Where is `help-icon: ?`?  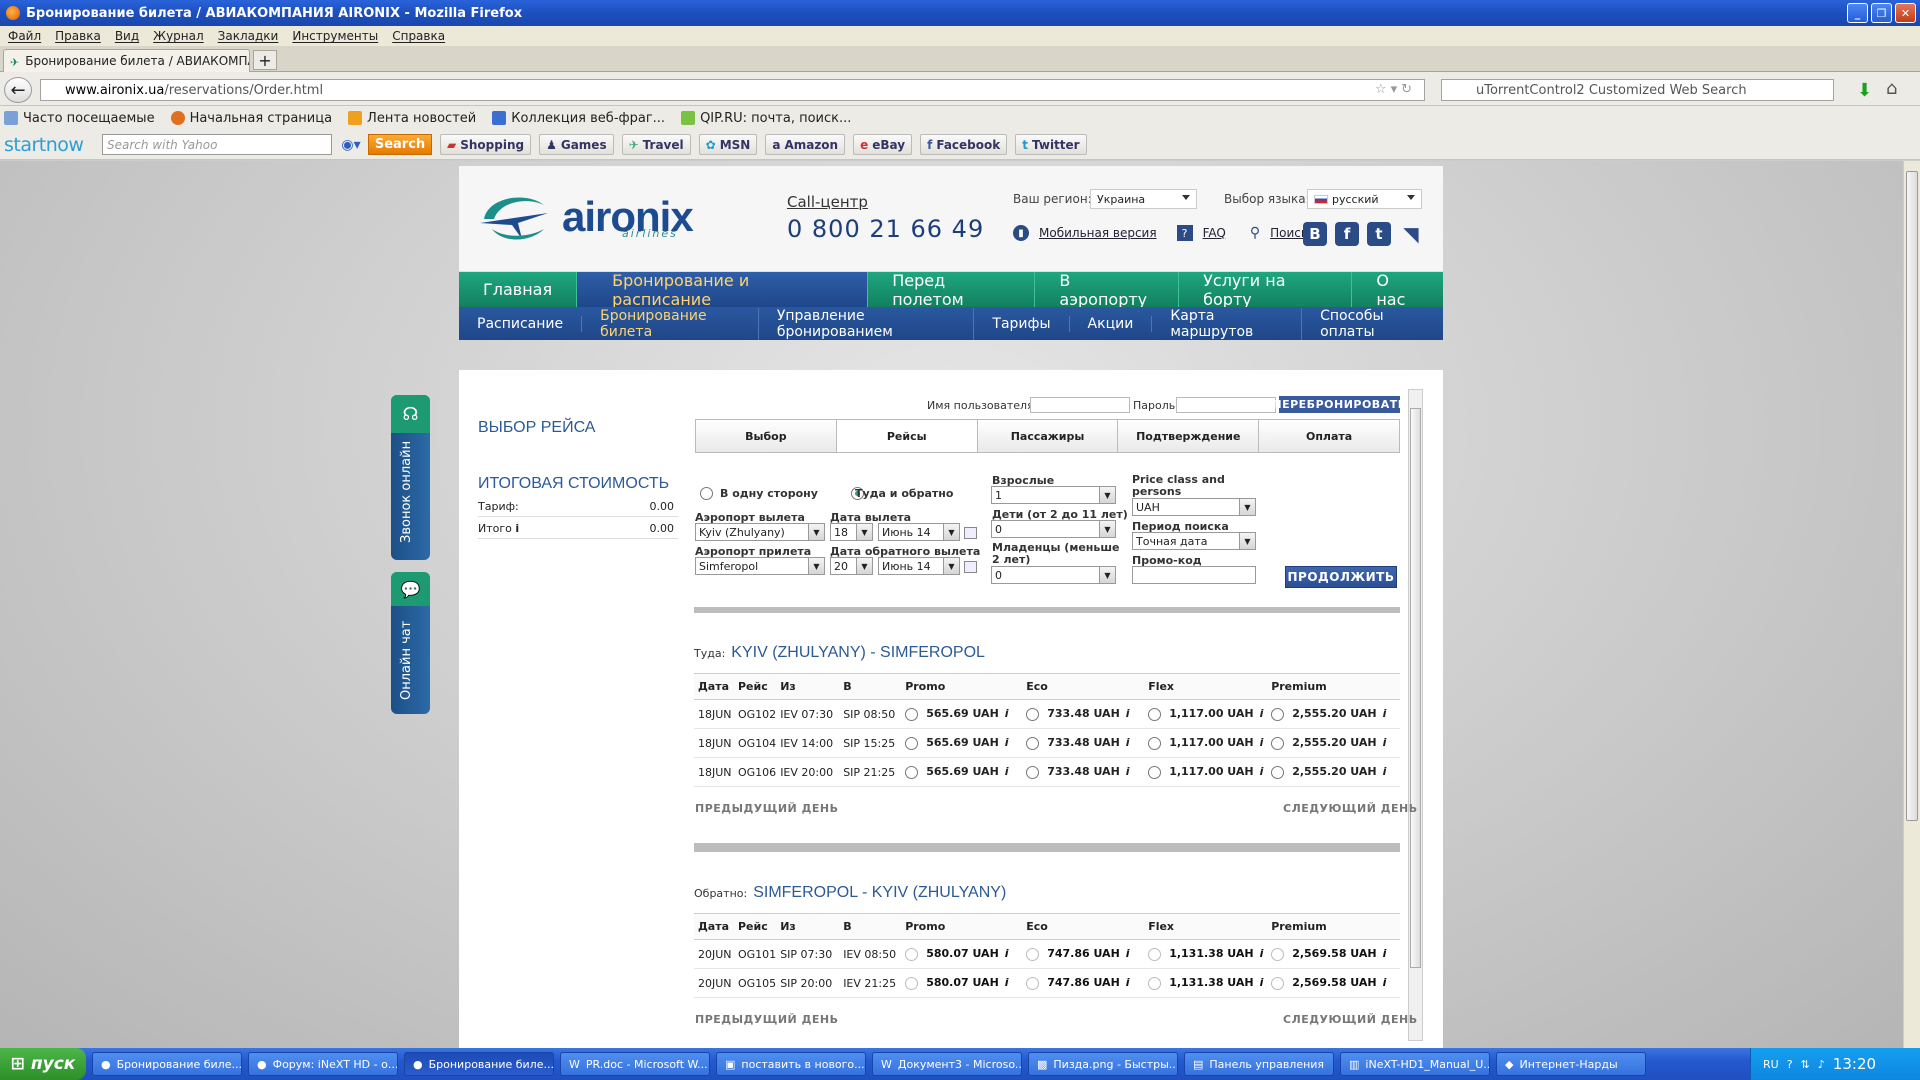
help-icon: ? is located at coordinates (1790, 1064).